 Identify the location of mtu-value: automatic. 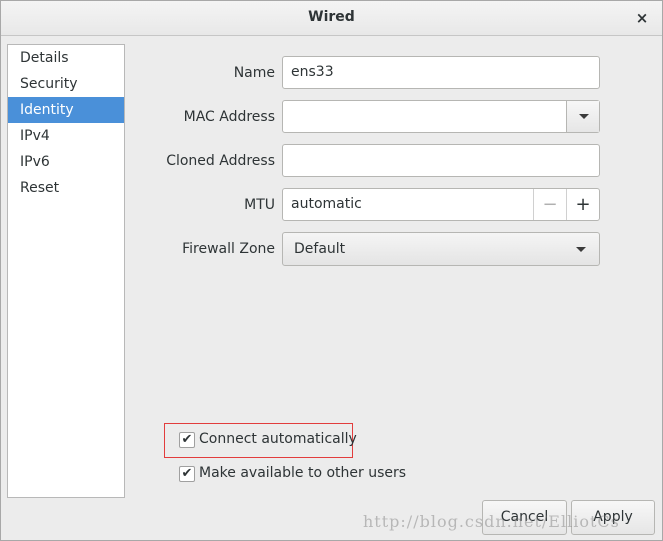
(326, 204).